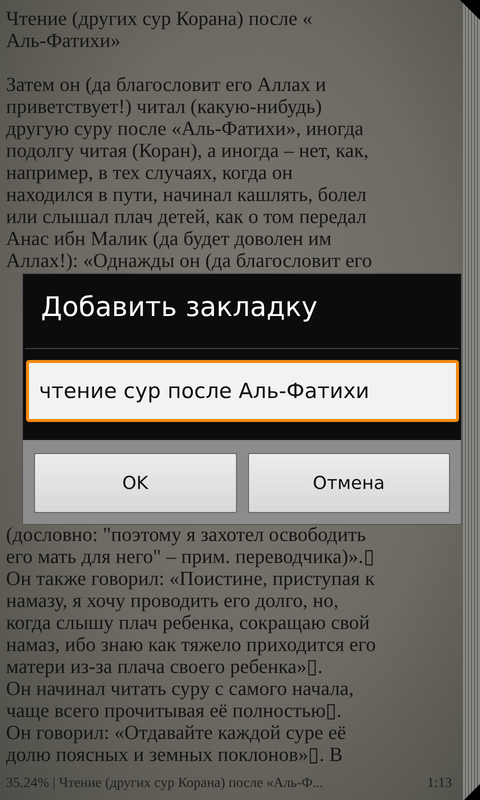  I want to click on chapter-heading-line: Аль-Фатихи», so click(63, 41).